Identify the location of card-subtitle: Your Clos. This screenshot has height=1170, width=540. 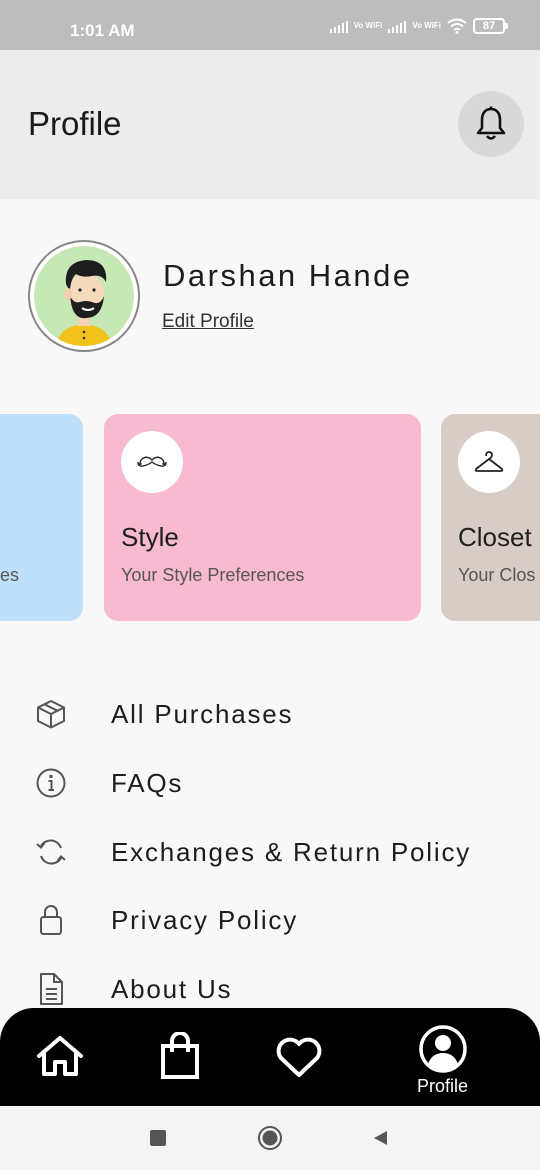
(497, 575).